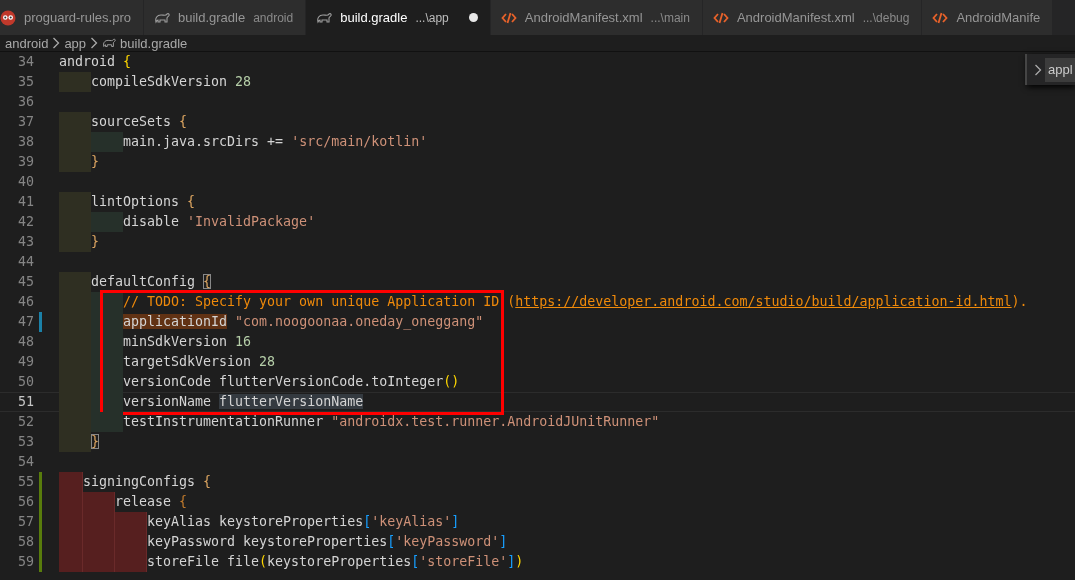 Image resolution: width=1075 pixels, height=580 pixels. I want to click on line-number: 57, so click(25, 522).